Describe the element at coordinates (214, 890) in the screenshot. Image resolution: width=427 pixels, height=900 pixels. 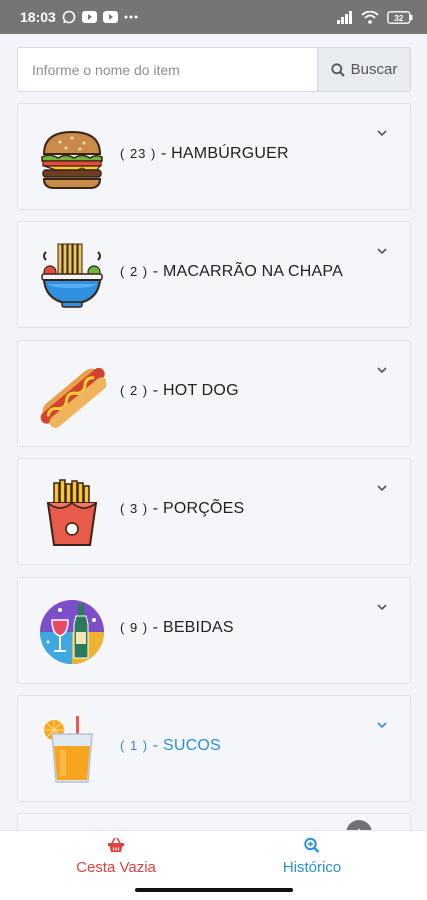
I see `home-indicator` at that location.